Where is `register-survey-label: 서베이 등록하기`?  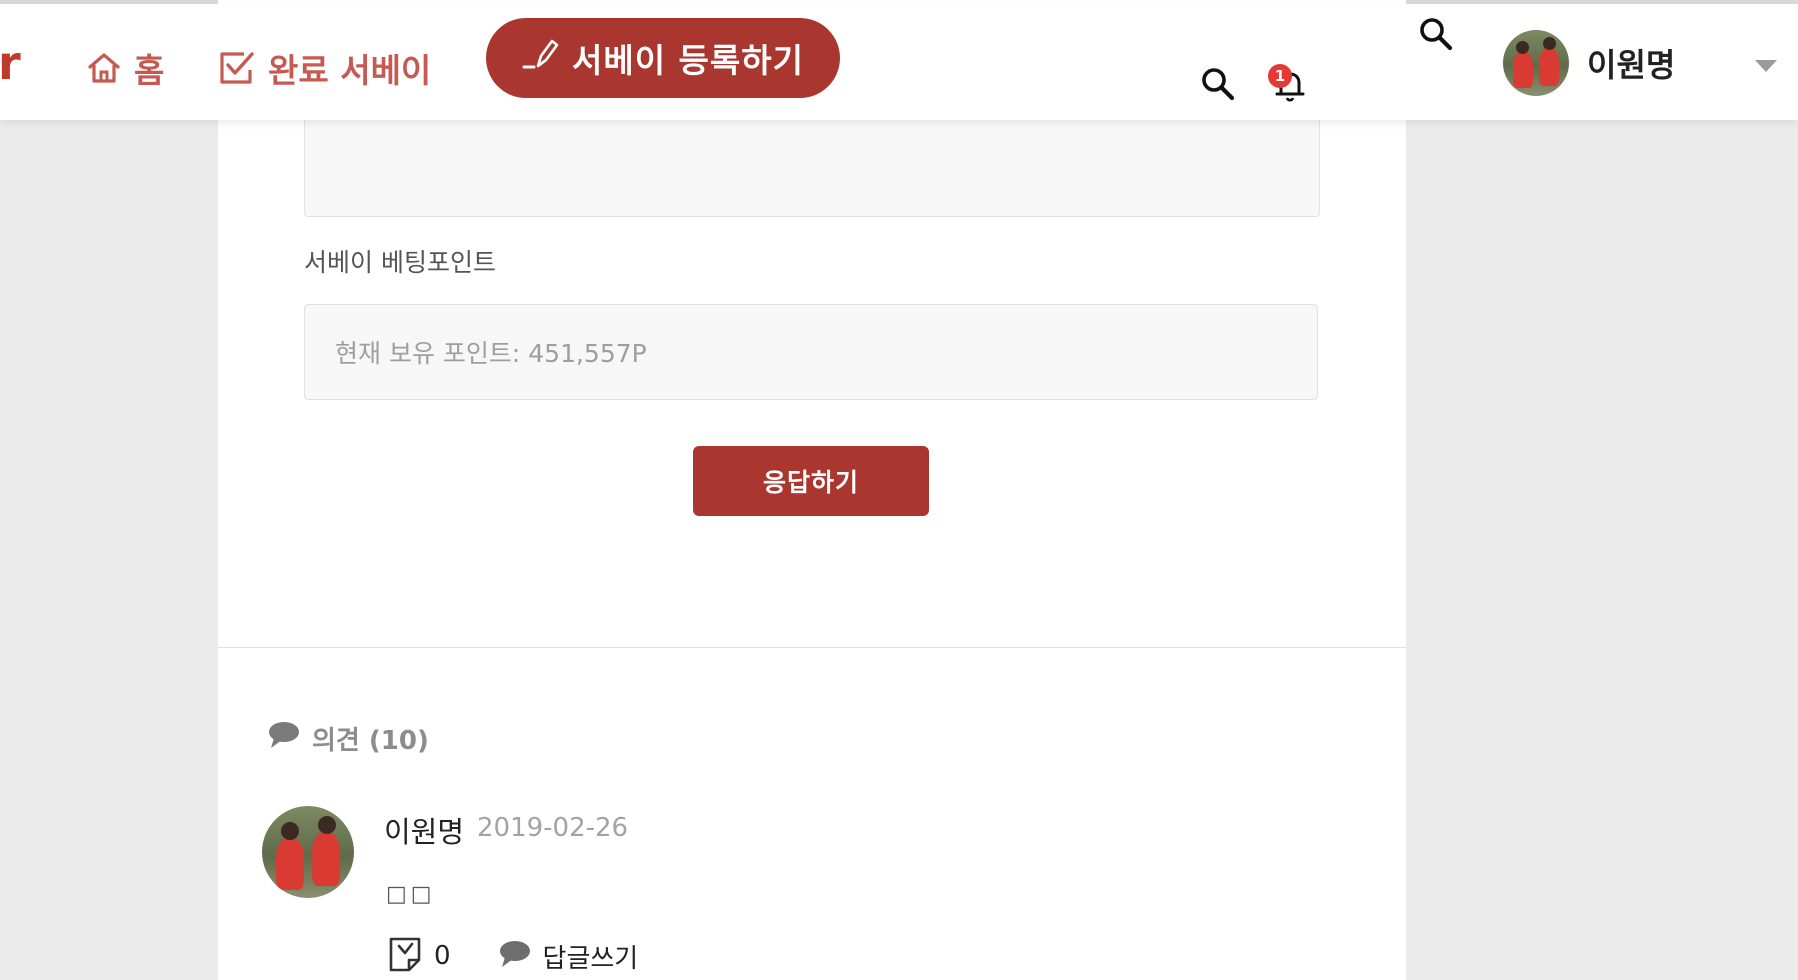 register-survey-label: 서베이 등록하기 is located at coordinates (687, 60).